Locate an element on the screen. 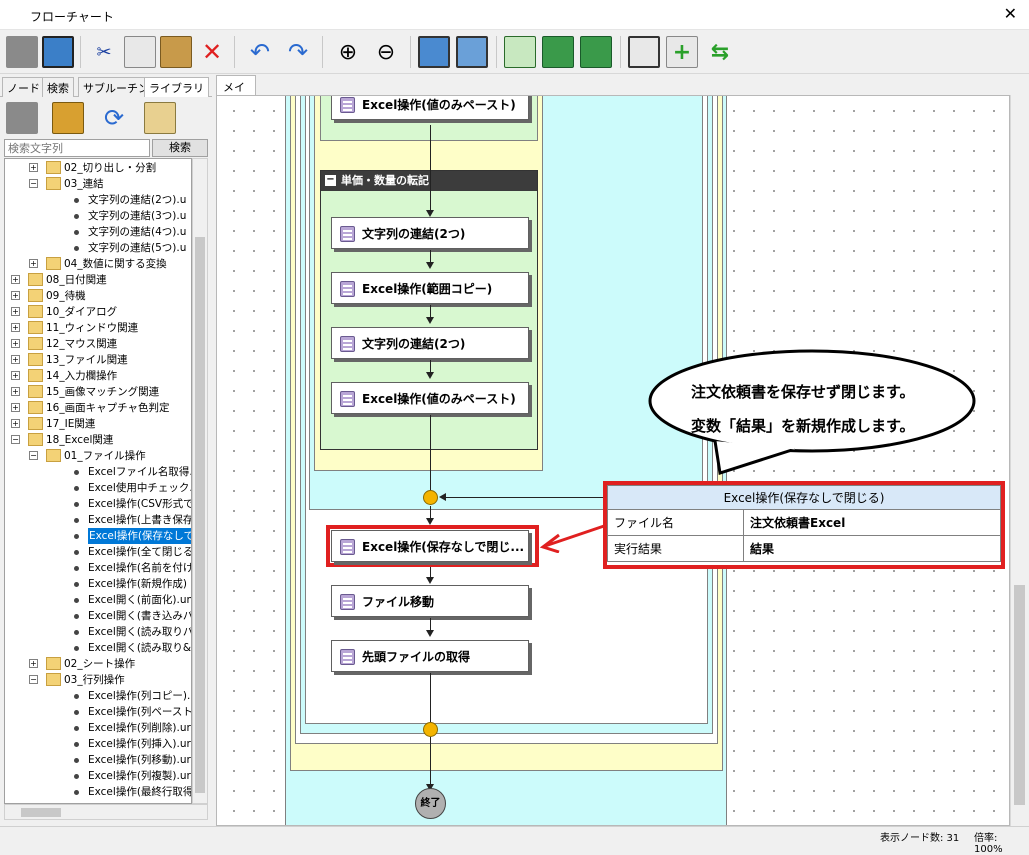 The width and height of the screenshot is (1029, 855). node-excel-paste-values-top: Excel操作(値のみペースト) is located at coordinates (430, 108).